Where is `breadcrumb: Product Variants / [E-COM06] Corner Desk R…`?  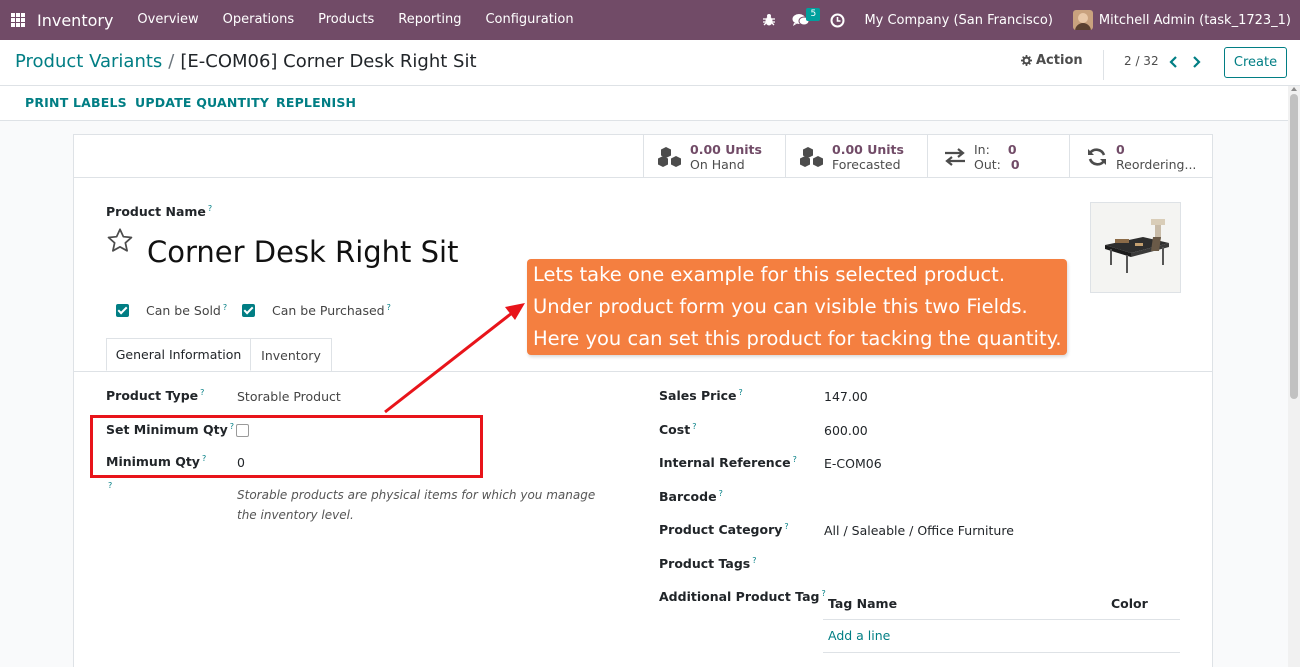
breadcrumb: Product Variants / [E-COM06] Corner Desk R… is located at coordinates (246, 61).